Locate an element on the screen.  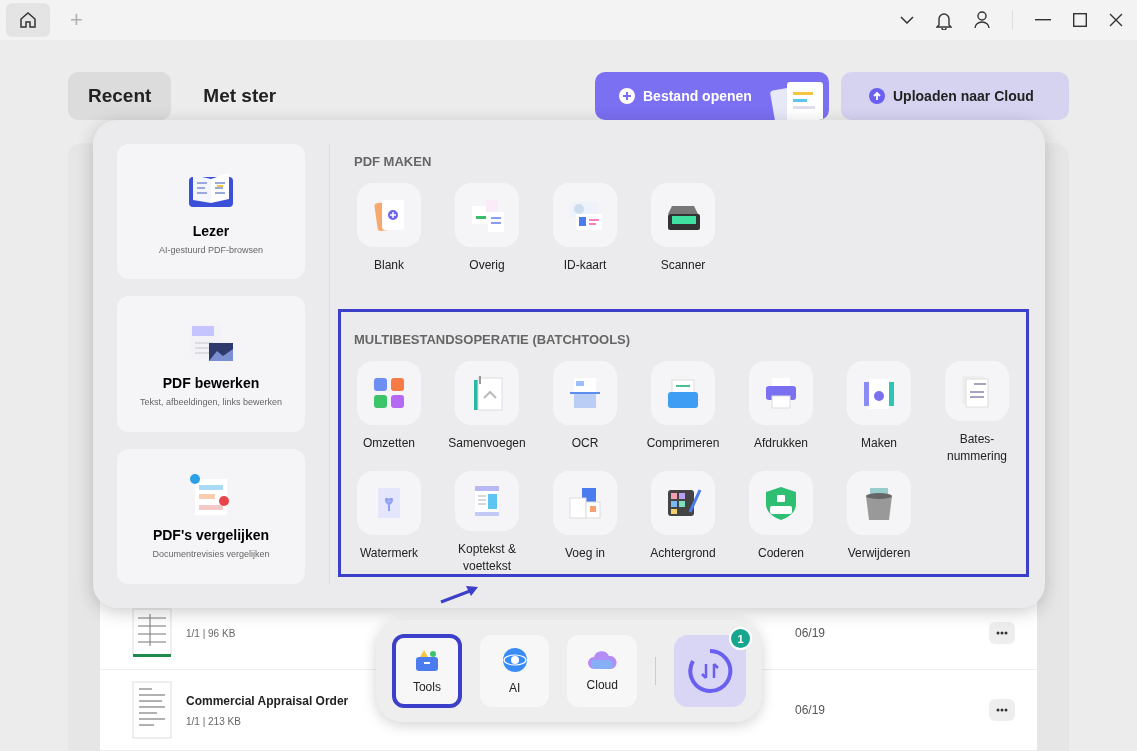
section-title: PDF MAKEN is located at coordinates (393, 161).